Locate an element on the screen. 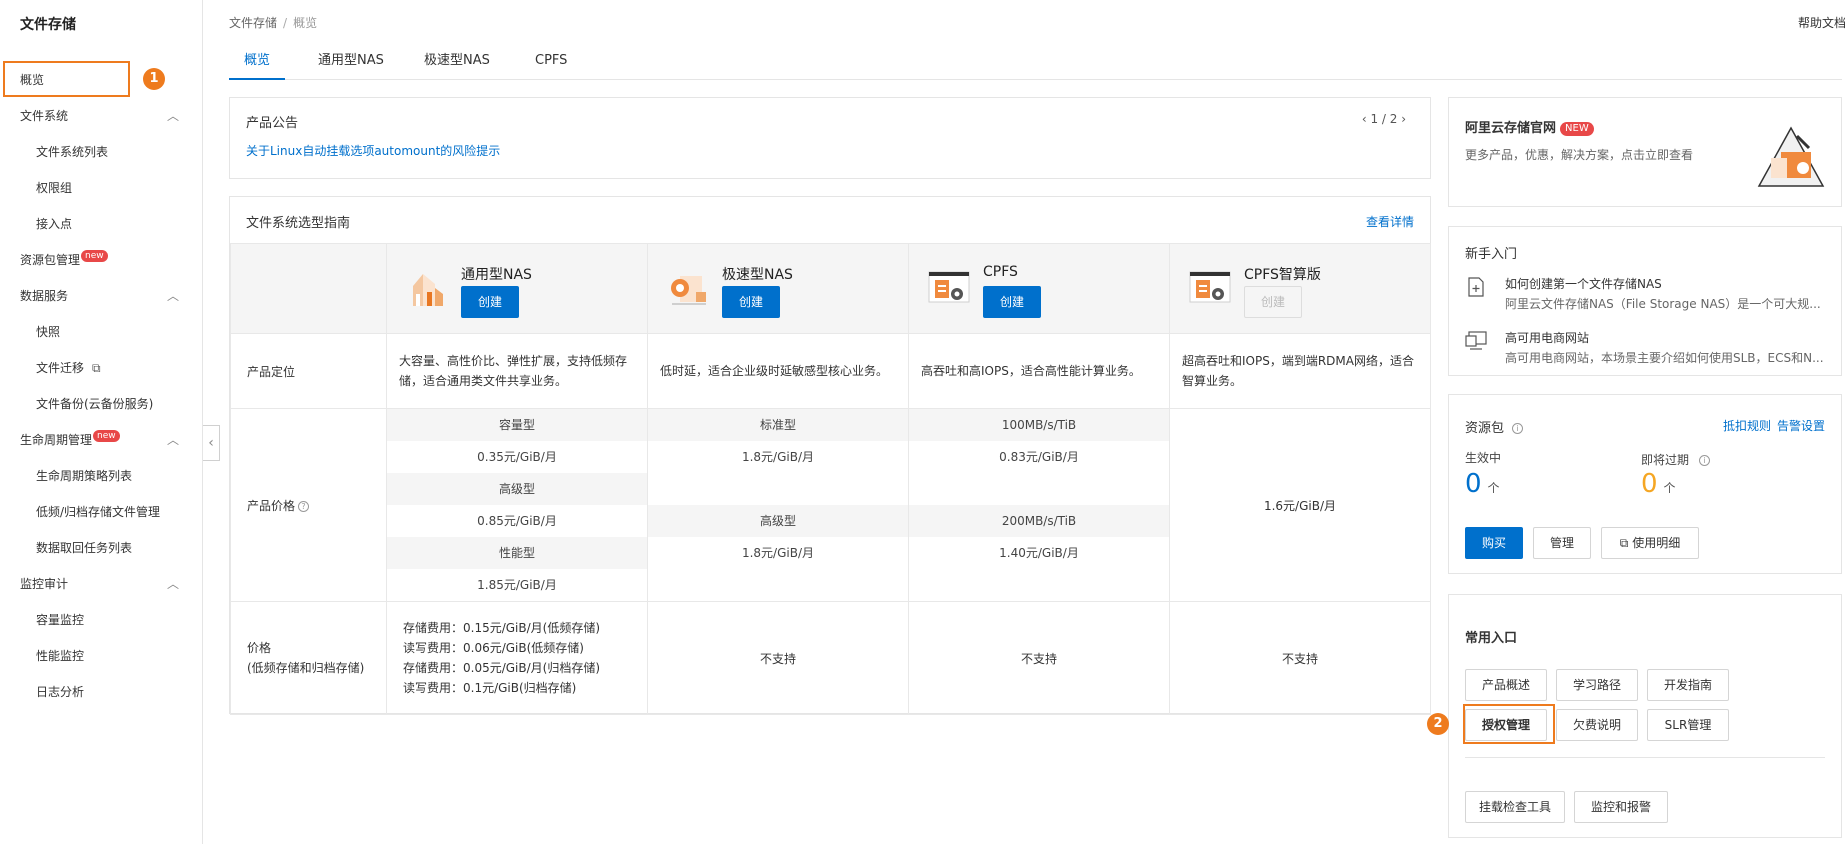 Image resolution: width=1846 pixels, height=844 pixels. notice-link: 关于Linux自动挂载选项automount的风险提示 is located at coordinates (373, 150).